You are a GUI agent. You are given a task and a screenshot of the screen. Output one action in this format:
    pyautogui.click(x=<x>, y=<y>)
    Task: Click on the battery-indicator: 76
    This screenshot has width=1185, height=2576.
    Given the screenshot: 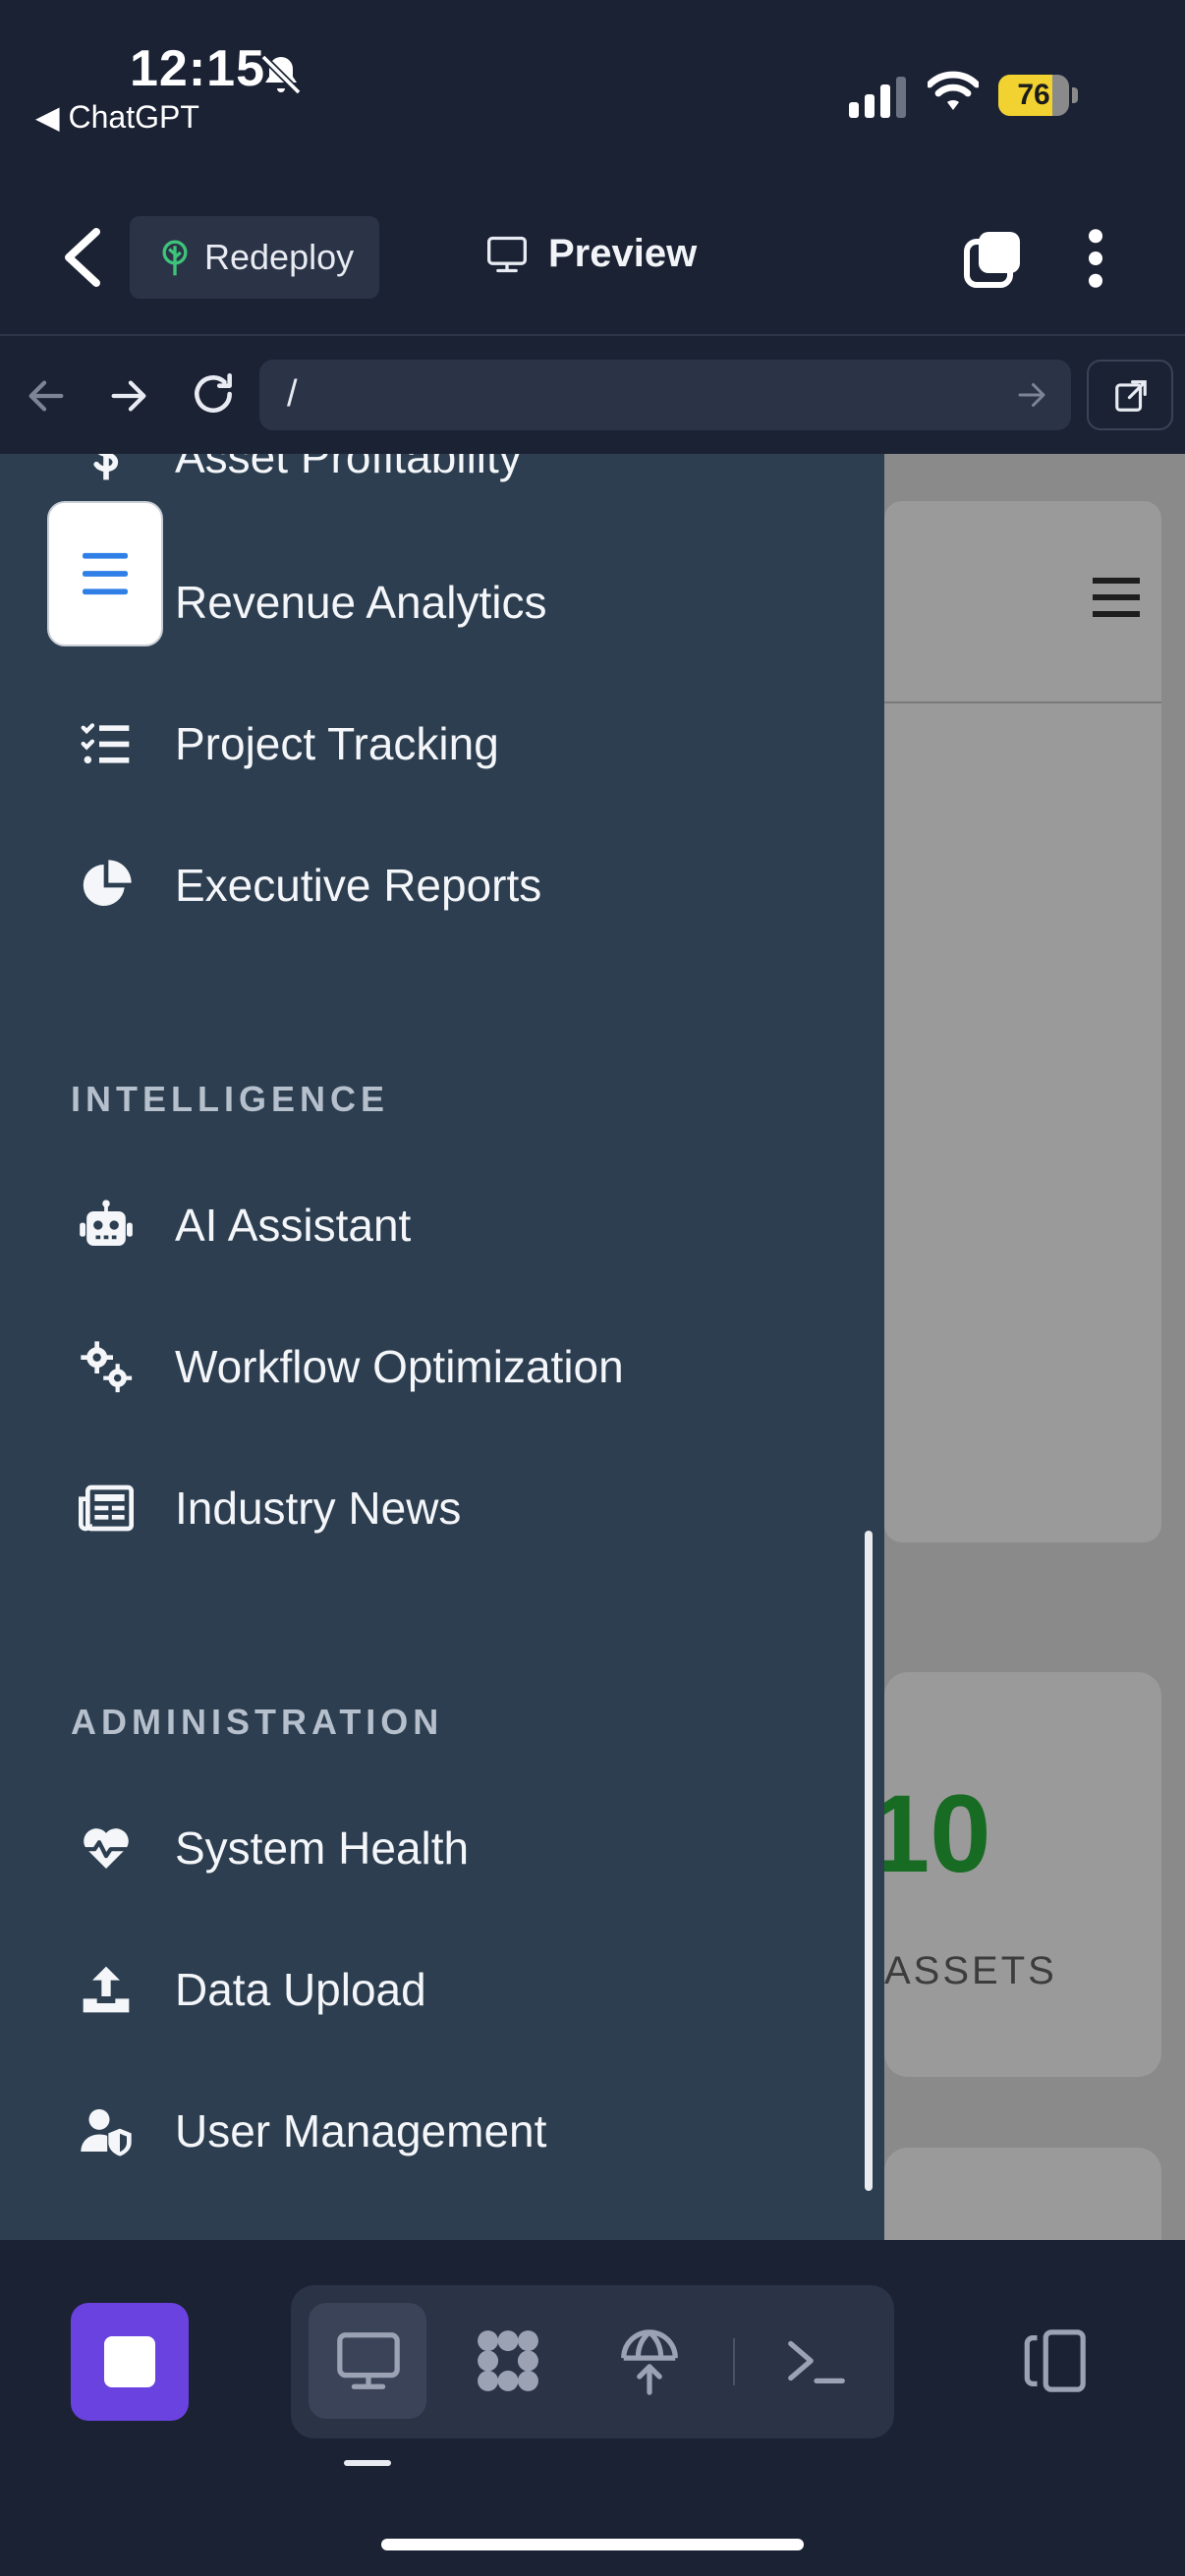 What is the action you would take?
    pyautogui.click(x=1038, y=95)
    